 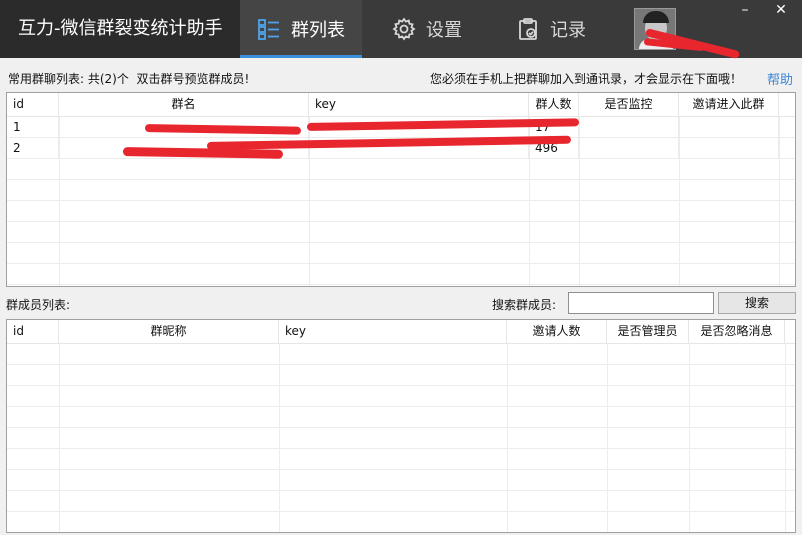 What do you see at coordinates (745, 11) in the screenshot?
I see `minimize-button: –` at bounding box center [745, 11].